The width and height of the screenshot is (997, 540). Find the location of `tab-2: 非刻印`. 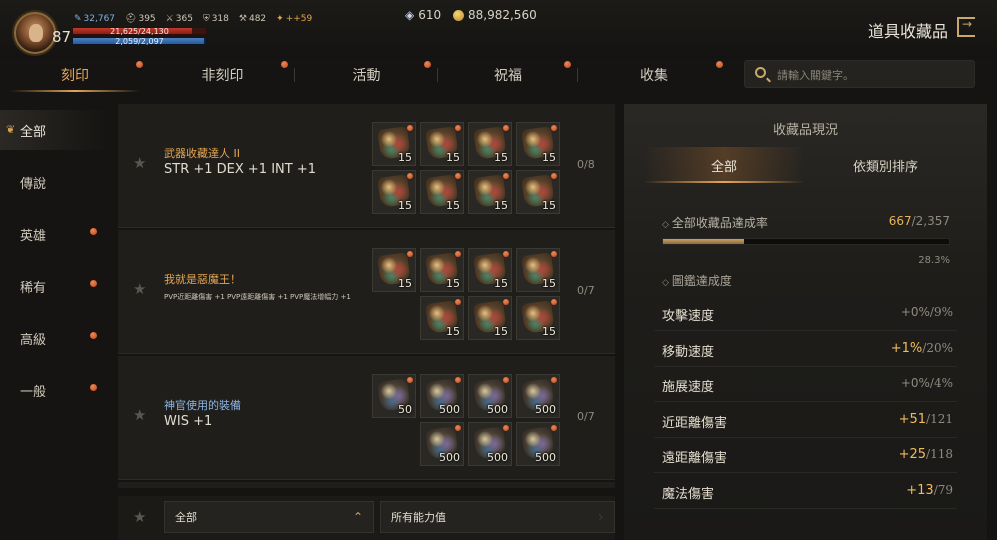

tab-2: 非刻印 is located at coordinates (222, 75).